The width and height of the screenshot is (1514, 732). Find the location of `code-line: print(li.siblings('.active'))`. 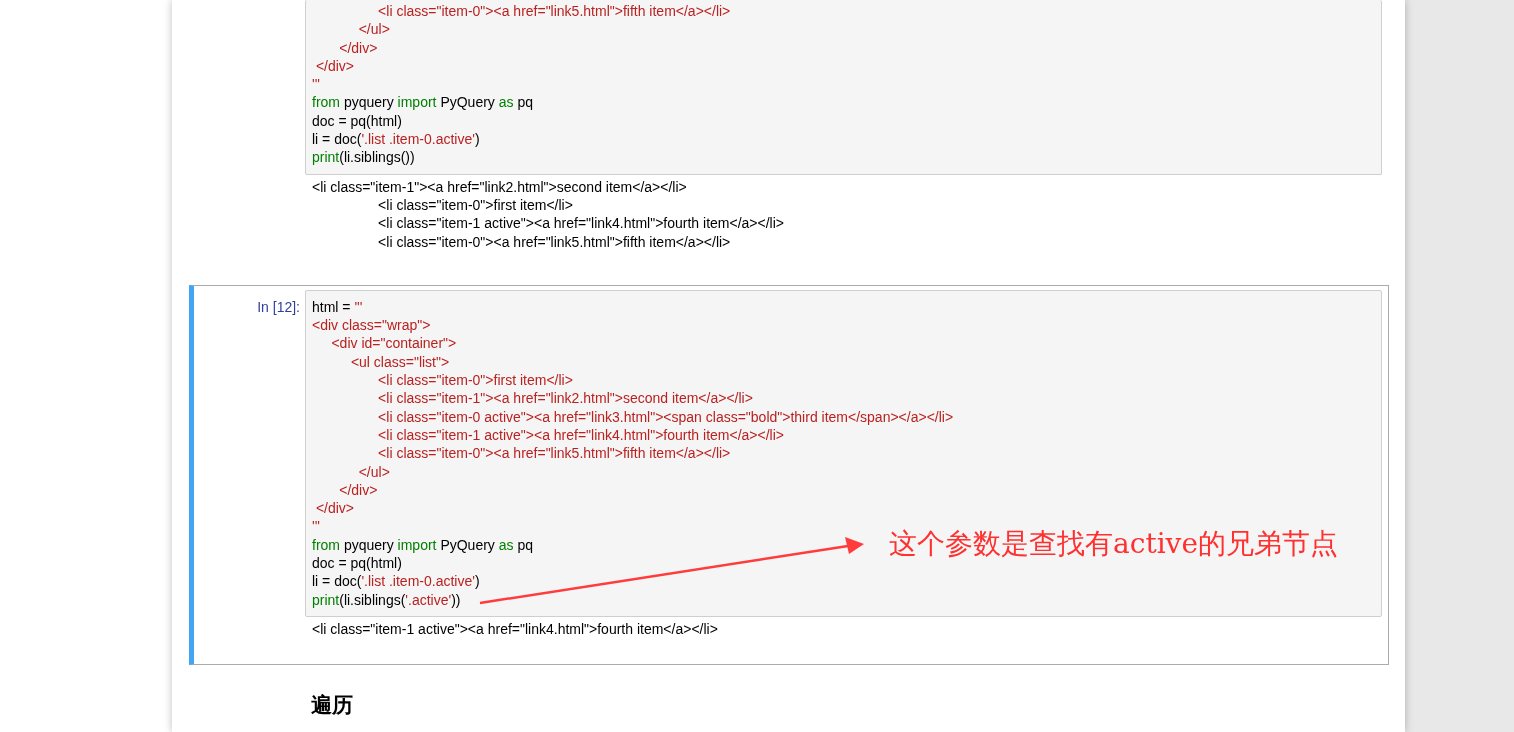

code-line: print(li.siblings('.active')) is located at coordinates (386, 599).